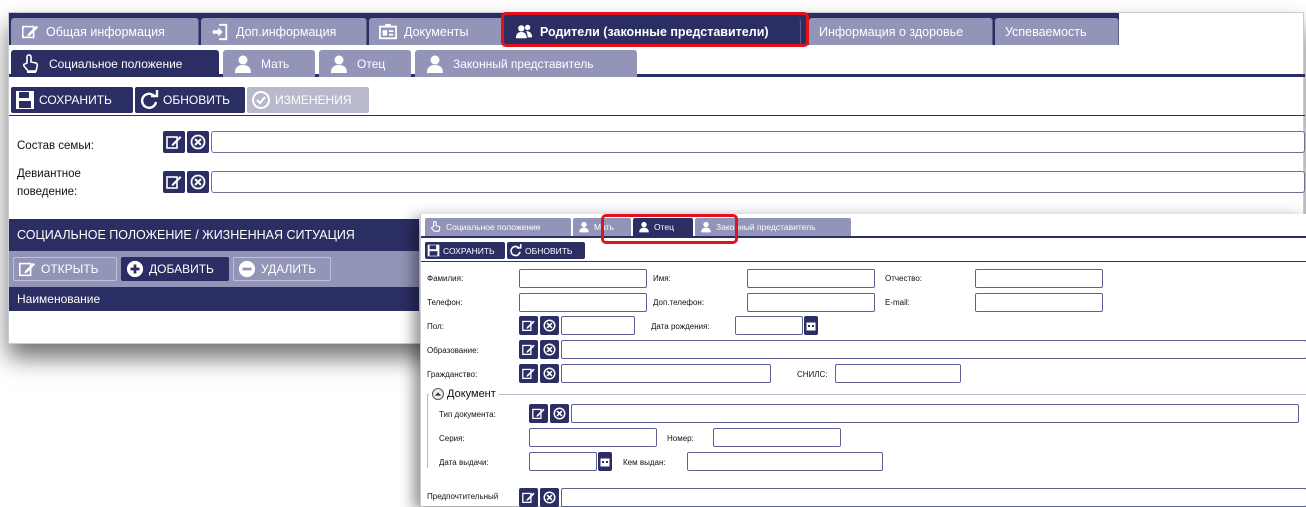 The image size is (1306, 507). I want to click on citizenship-input, so click(666, 373).